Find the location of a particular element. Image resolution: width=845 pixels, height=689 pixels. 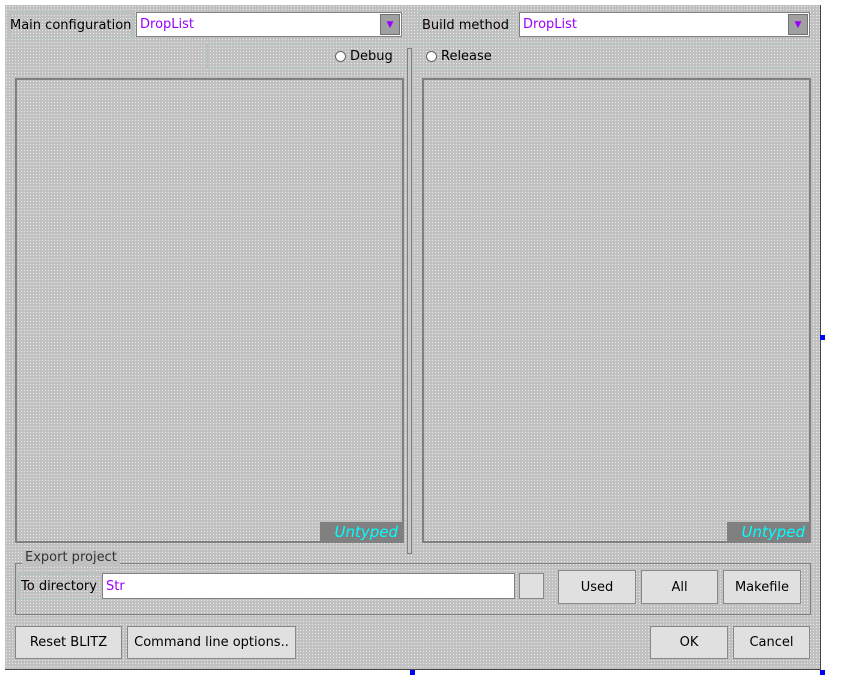

export-project-label: Export project is located at coordinates (71, 557).